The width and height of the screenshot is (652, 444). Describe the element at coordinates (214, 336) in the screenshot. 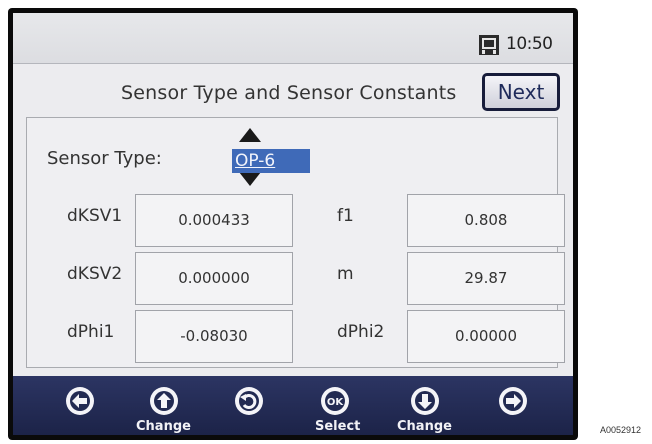

I see `dphi1-field: -0.08030` at that location.